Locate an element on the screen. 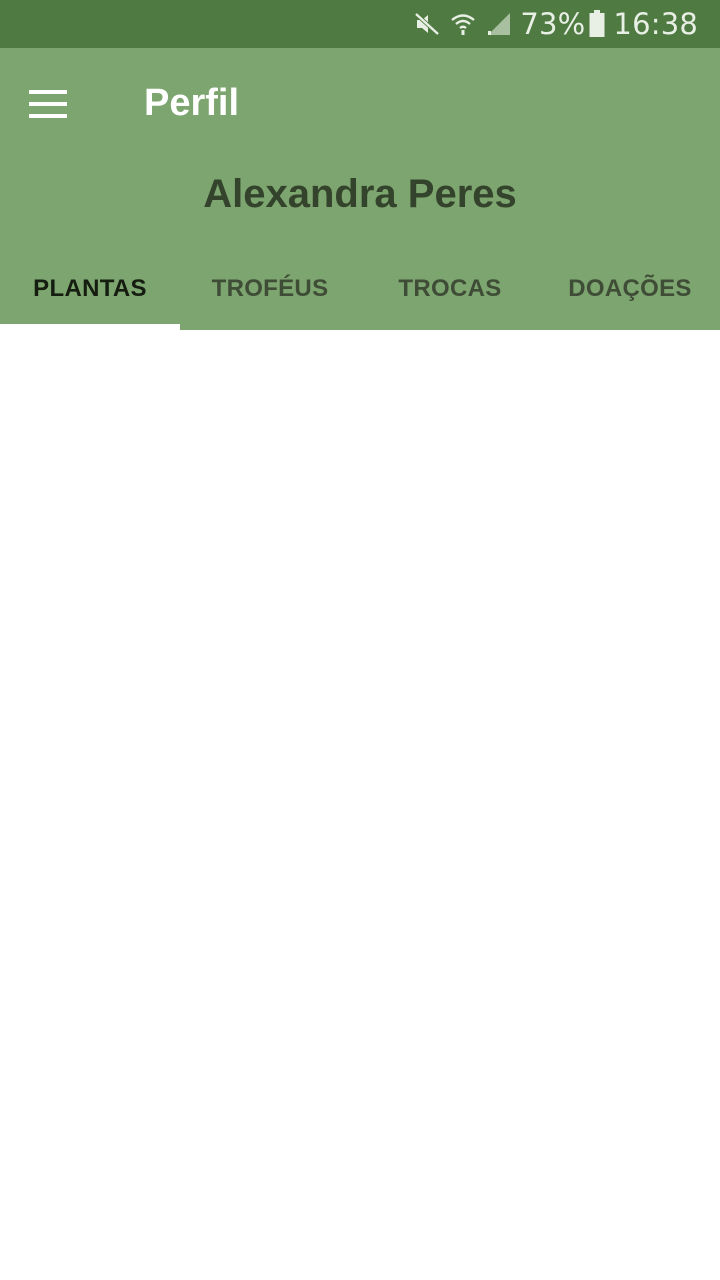 Image resolution: width=720 pixels, height=1280 pixels. battery-icon is located at coordinates (597, 24).